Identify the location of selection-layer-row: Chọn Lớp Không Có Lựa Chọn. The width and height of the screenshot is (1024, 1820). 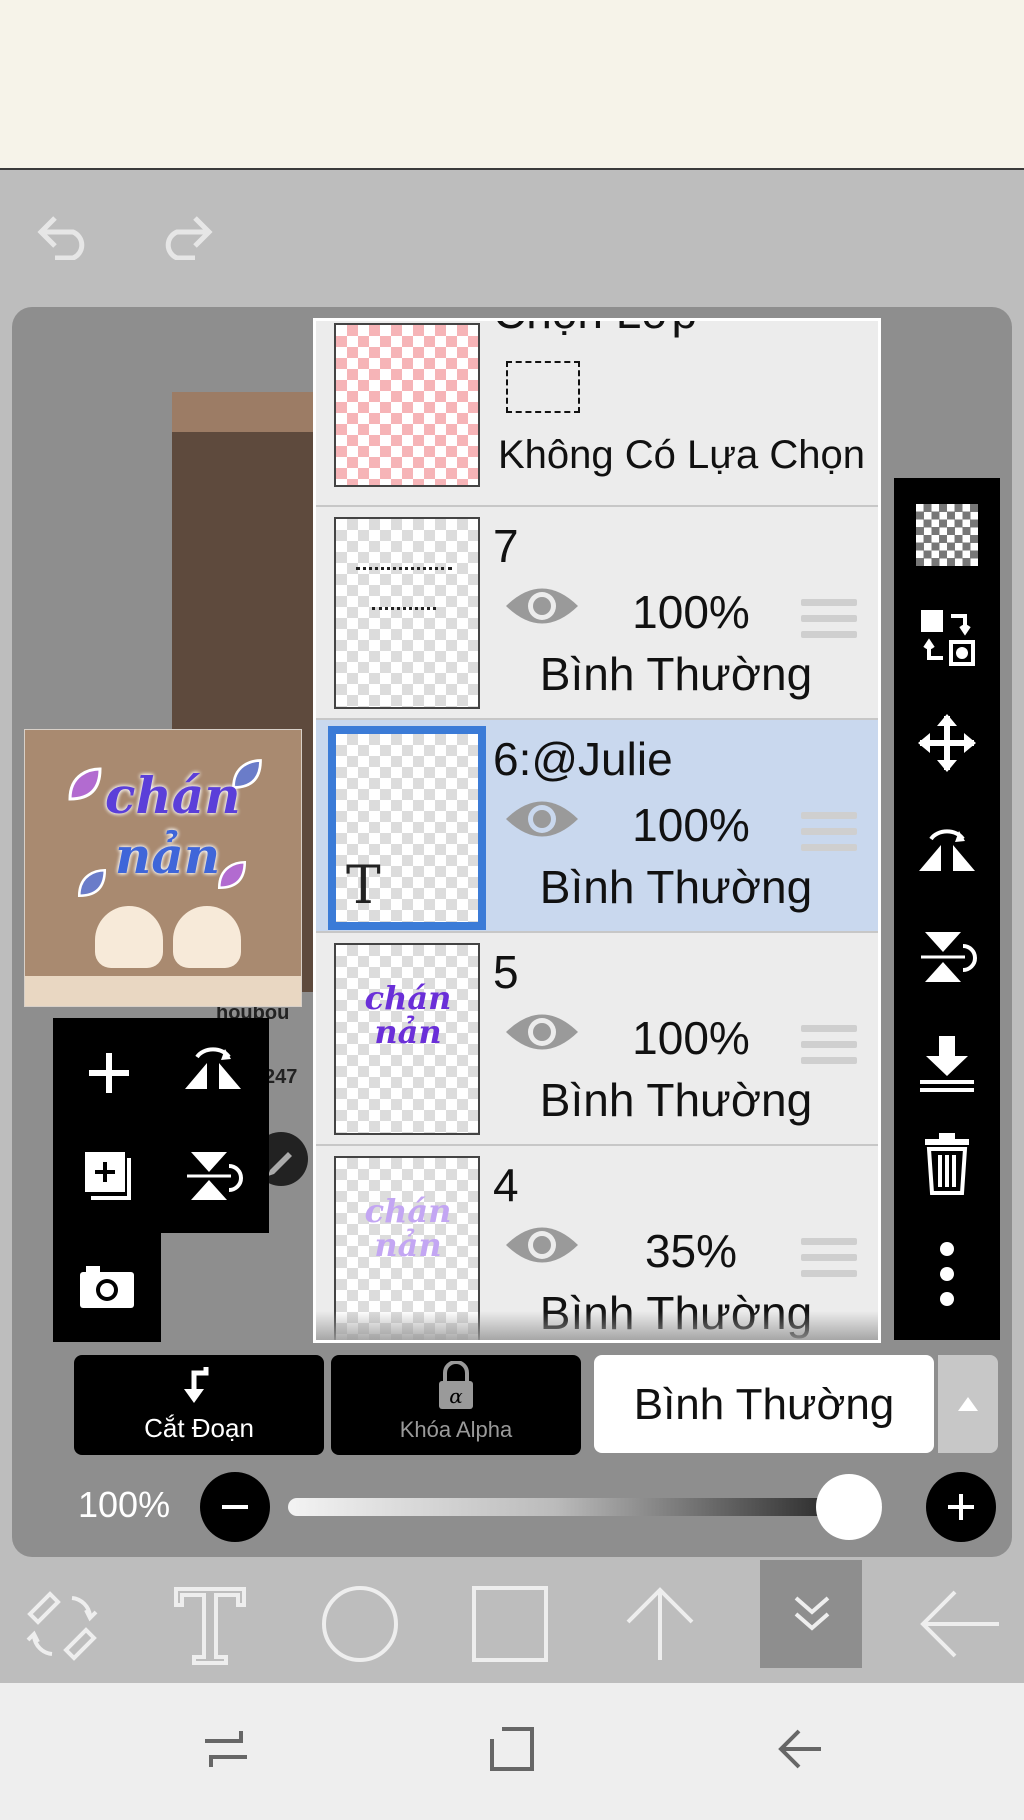
(597, 414).